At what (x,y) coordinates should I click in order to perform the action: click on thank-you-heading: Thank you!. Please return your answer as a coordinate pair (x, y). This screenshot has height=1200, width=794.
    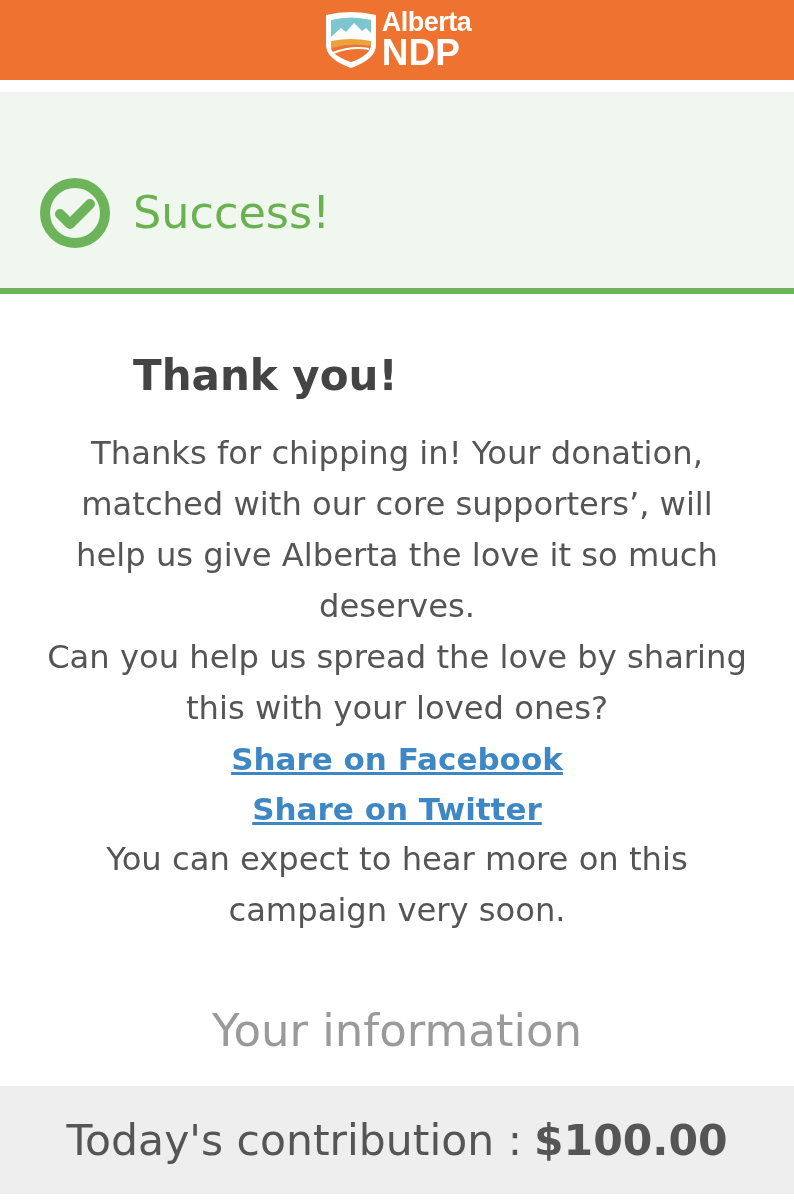
    Looking at the image, I should click on (265, 376).